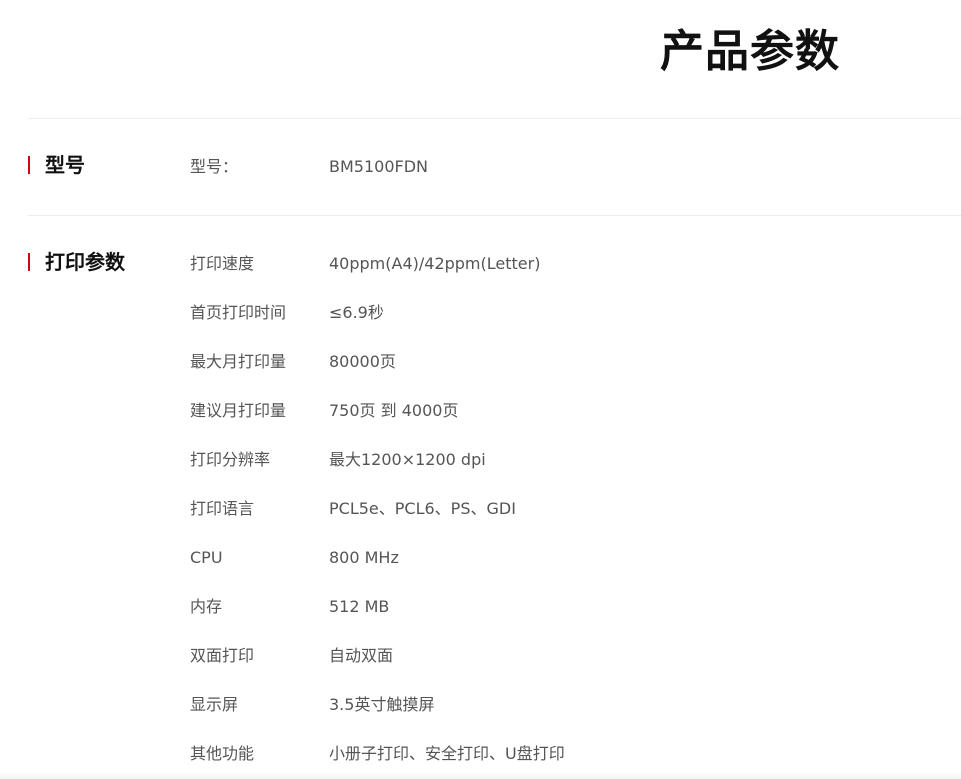 Image resolution: width=961 pixels, height=779 pixels. I want to click on spec-value: 自动双面, so click(361, 655).